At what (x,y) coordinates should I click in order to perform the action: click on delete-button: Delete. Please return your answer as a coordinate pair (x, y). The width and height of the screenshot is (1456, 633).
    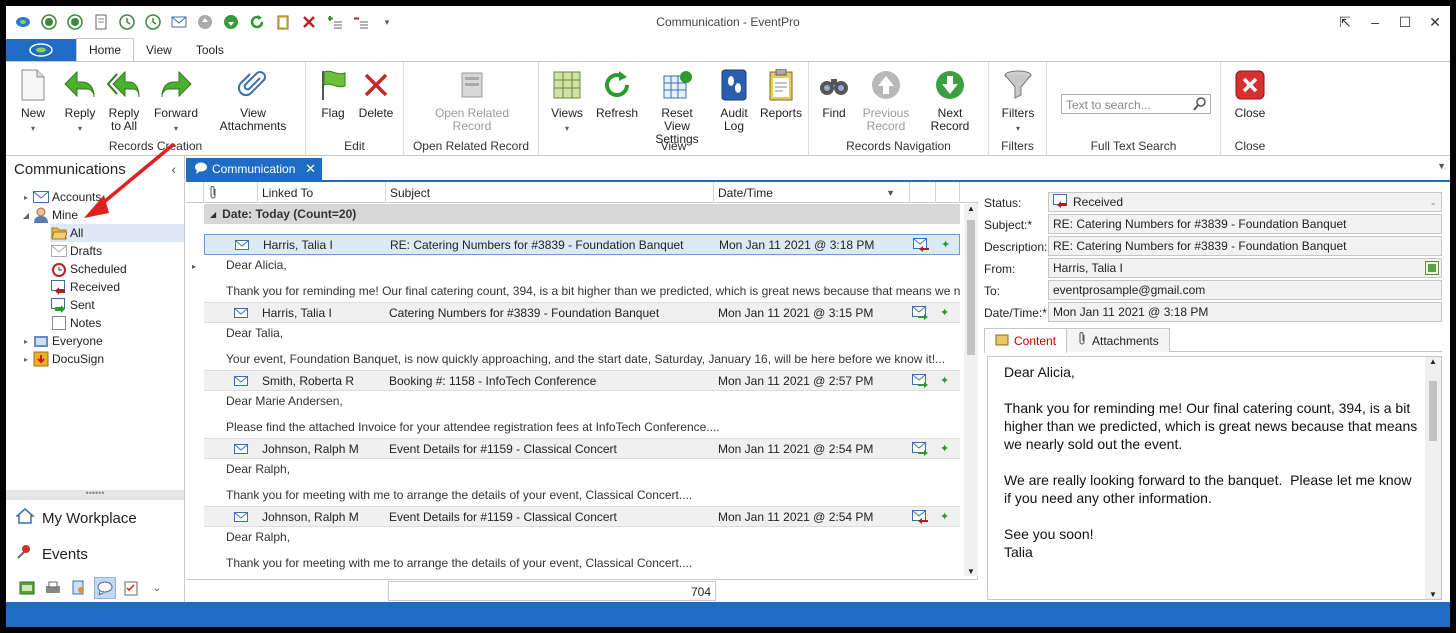
    Looking at the image, I should click on (376, 94).